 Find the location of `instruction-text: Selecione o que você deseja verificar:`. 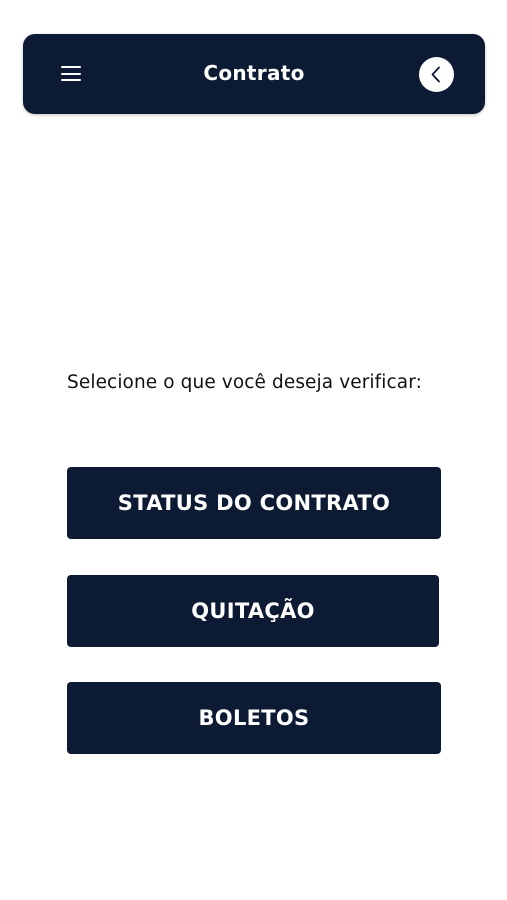

instruction-text: Selecione o que você deseja verificar: is located at coordinates (244, 382).